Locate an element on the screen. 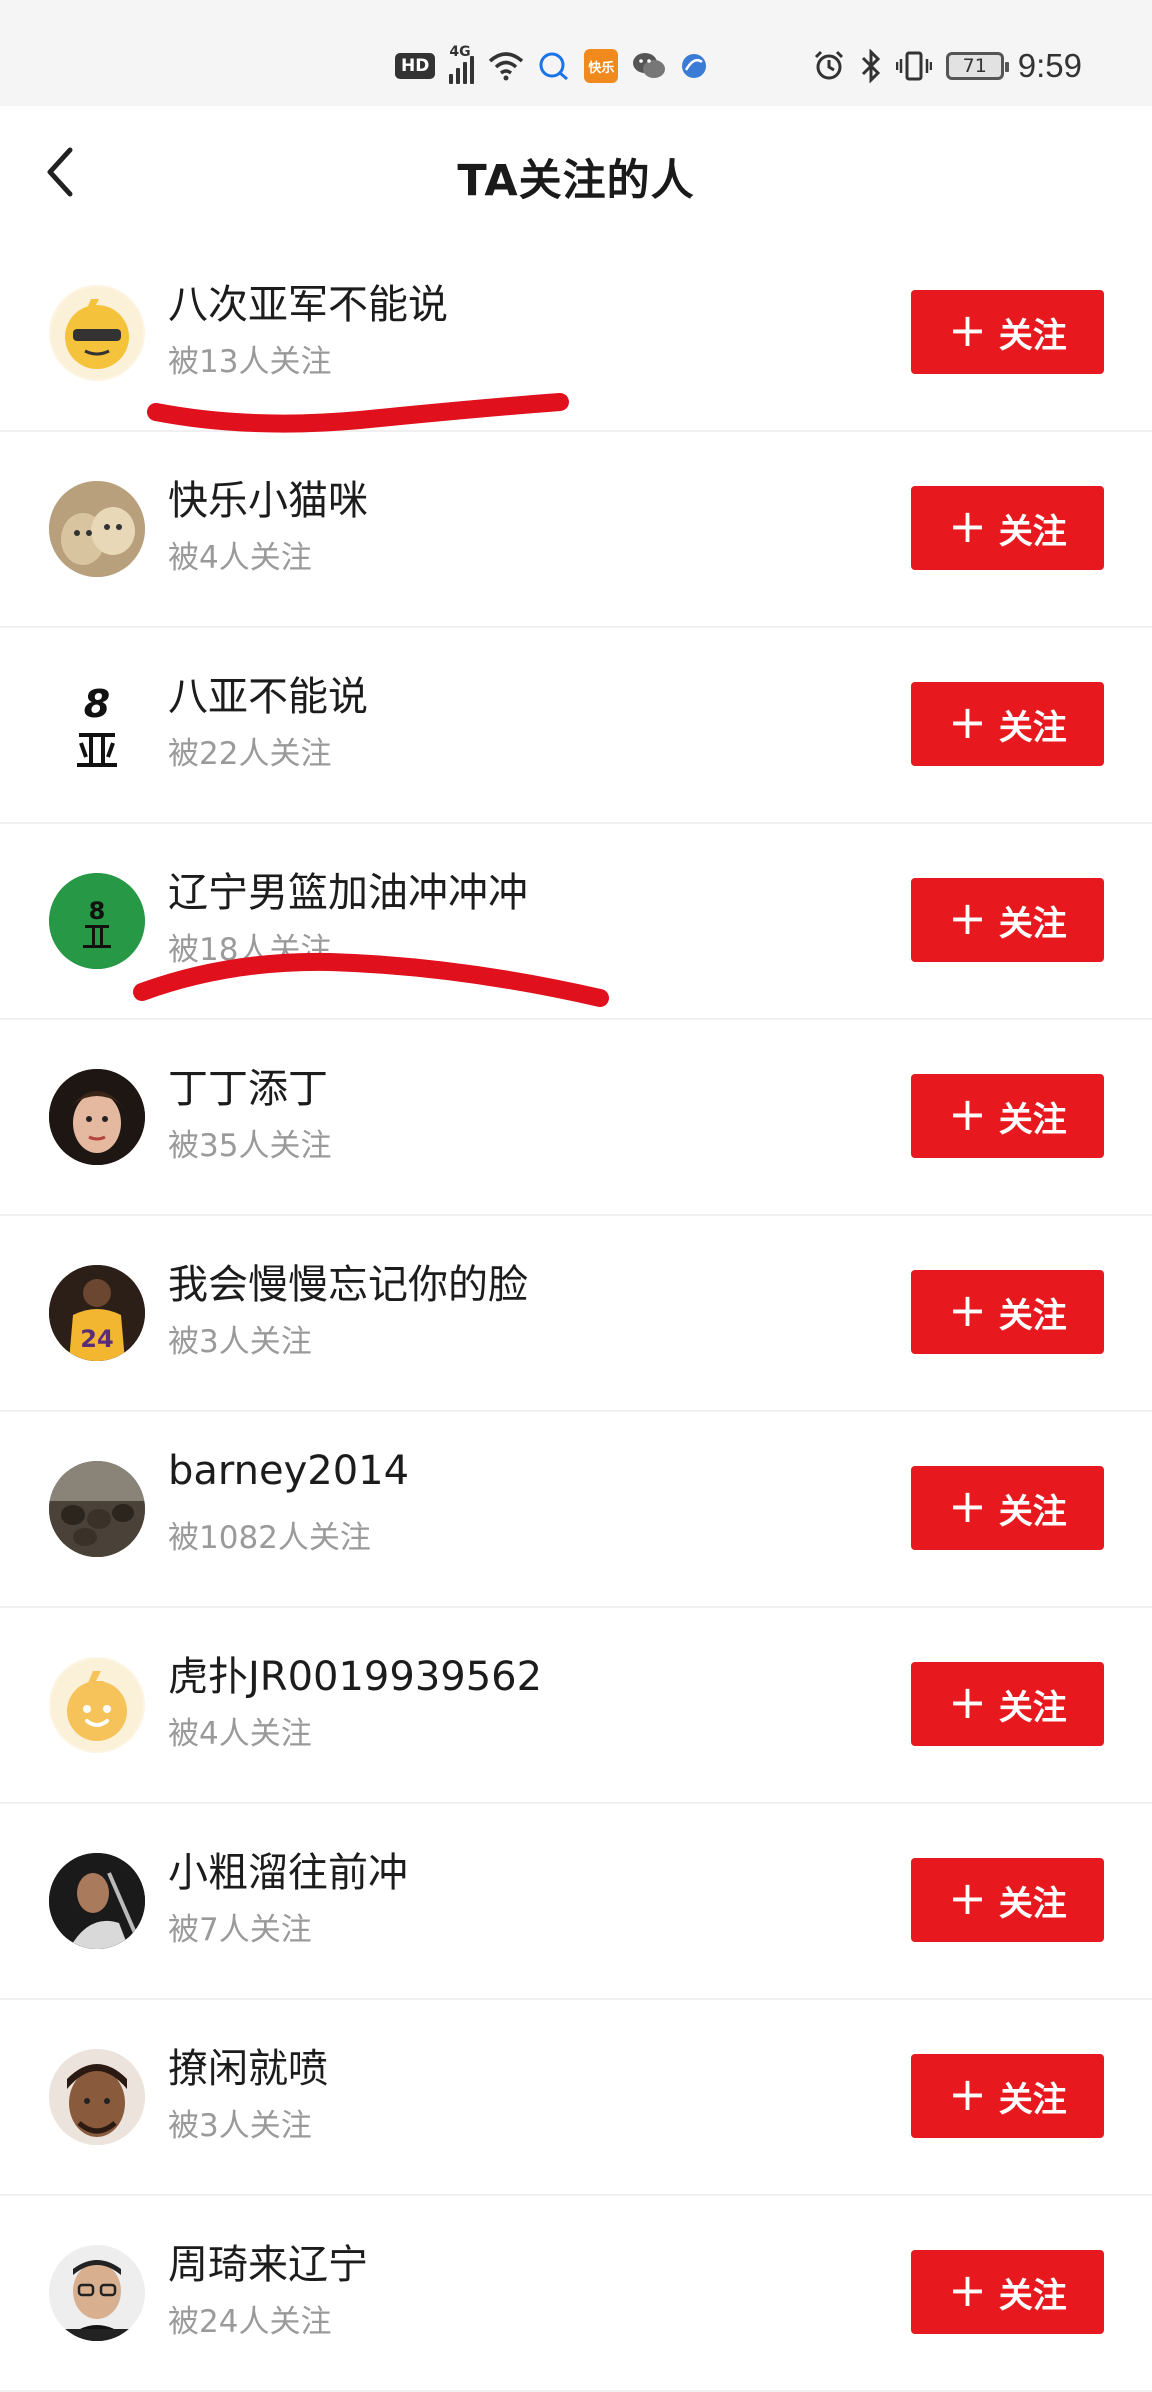  text-8-ya-icon: 8 is located at coordinates (97, 724).